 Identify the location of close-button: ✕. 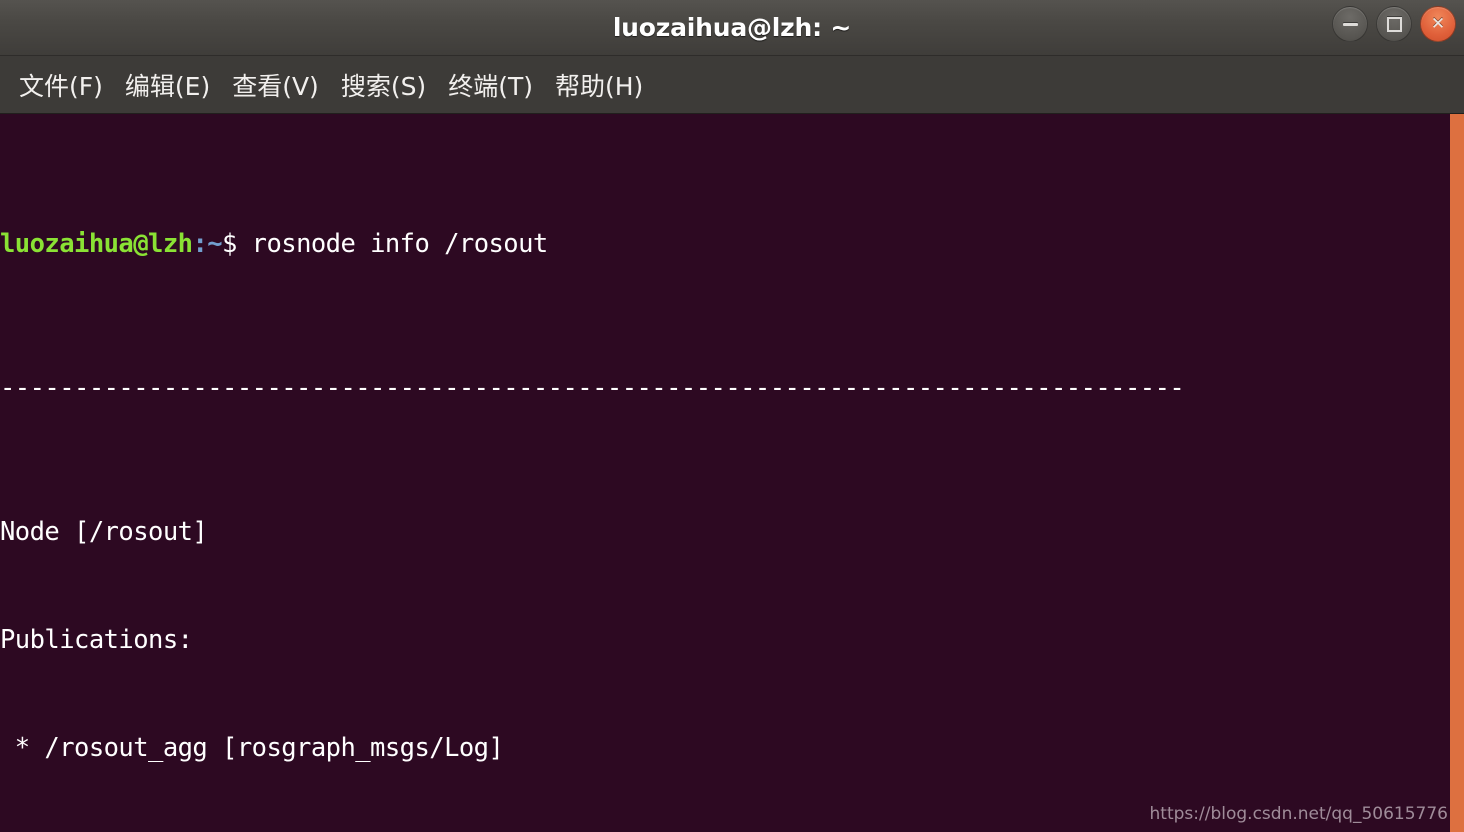
(1438, 24).